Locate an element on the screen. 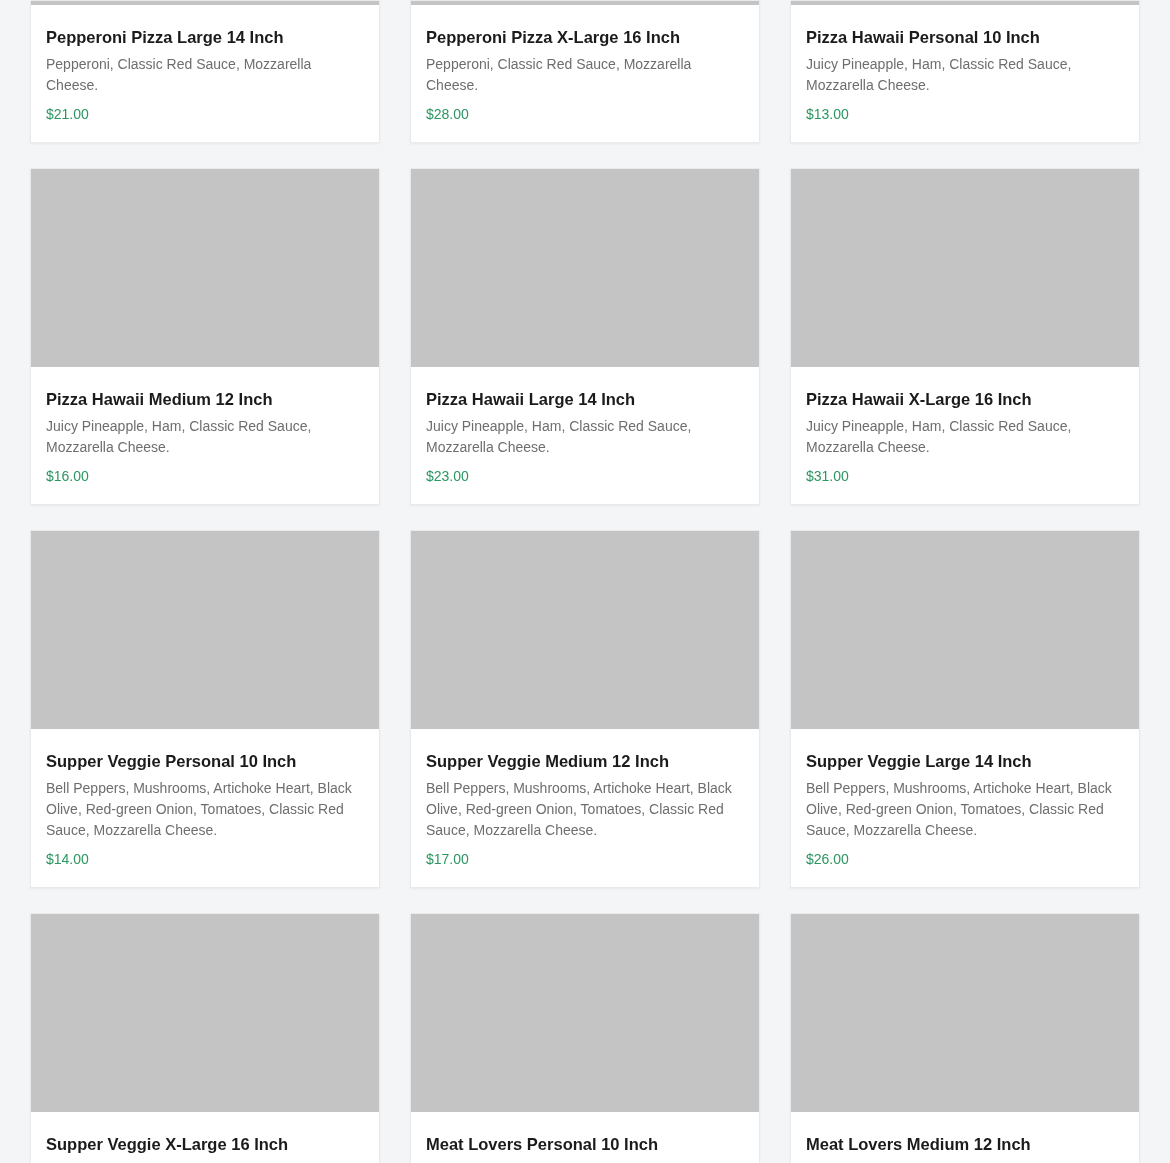 The width and height of the screenshot is (1170, 1163). product-title: Pepperoni Pizza Large 14 Inch is located at coordinates (165, 37).